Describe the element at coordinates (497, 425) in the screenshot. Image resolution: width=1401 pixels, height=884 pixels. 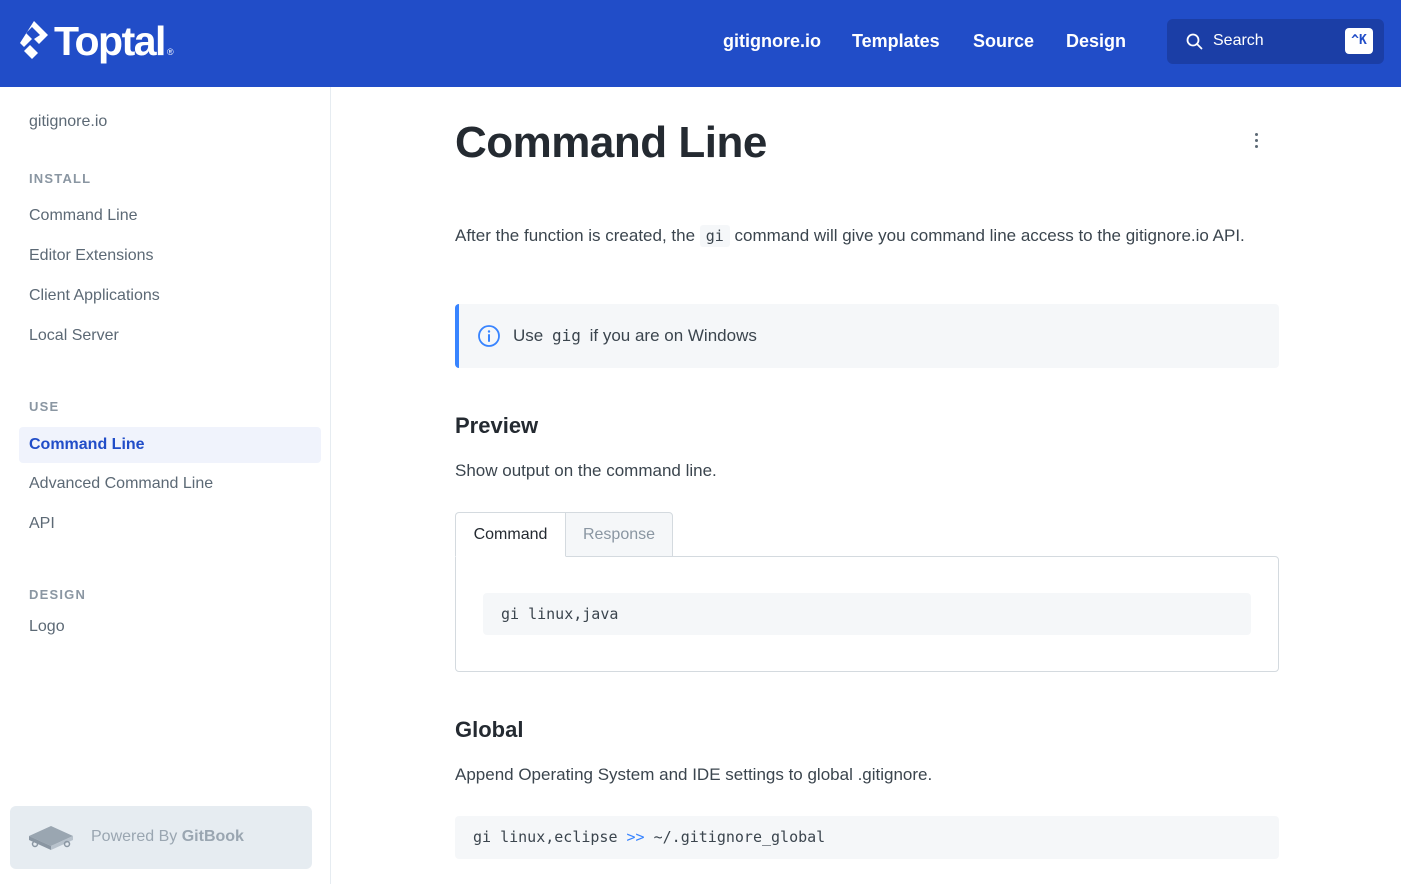
I see `preview-heading: Preview` at that location.